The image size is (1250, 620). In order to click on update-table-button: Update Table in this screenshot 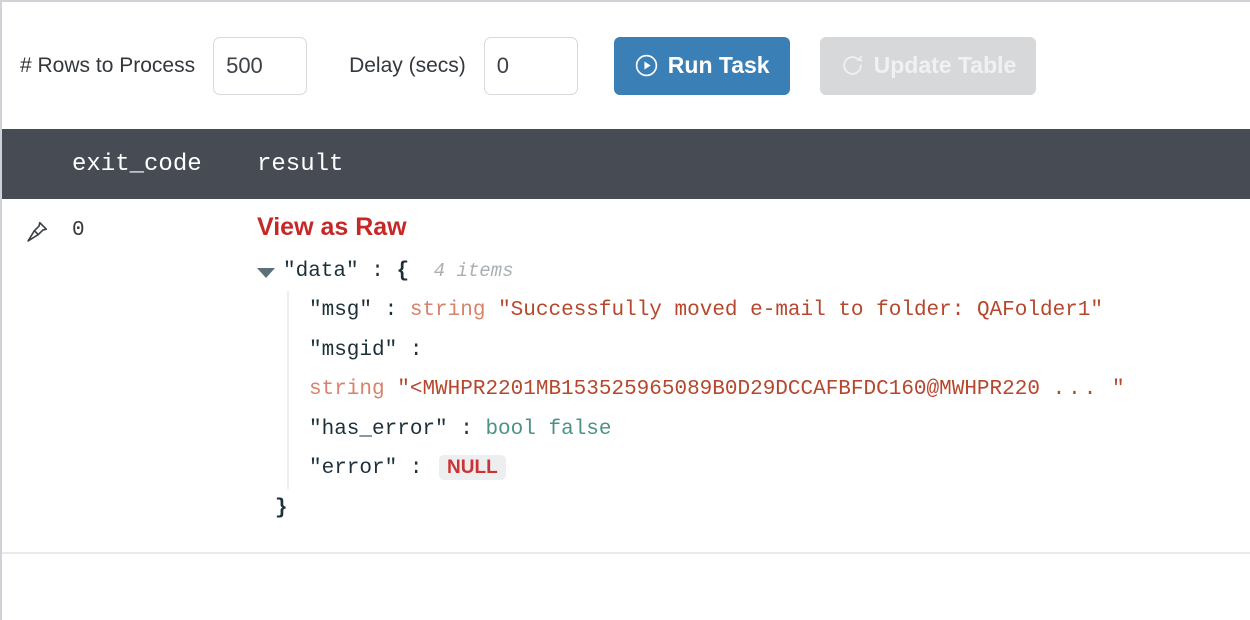, I will do `click(928, 65)`.